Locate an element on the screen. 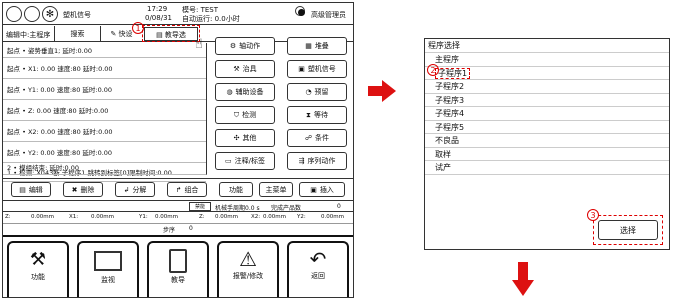 This screenshot has width=700, height=302. insert-icon: ▣ is located at coordinates (313, 189).